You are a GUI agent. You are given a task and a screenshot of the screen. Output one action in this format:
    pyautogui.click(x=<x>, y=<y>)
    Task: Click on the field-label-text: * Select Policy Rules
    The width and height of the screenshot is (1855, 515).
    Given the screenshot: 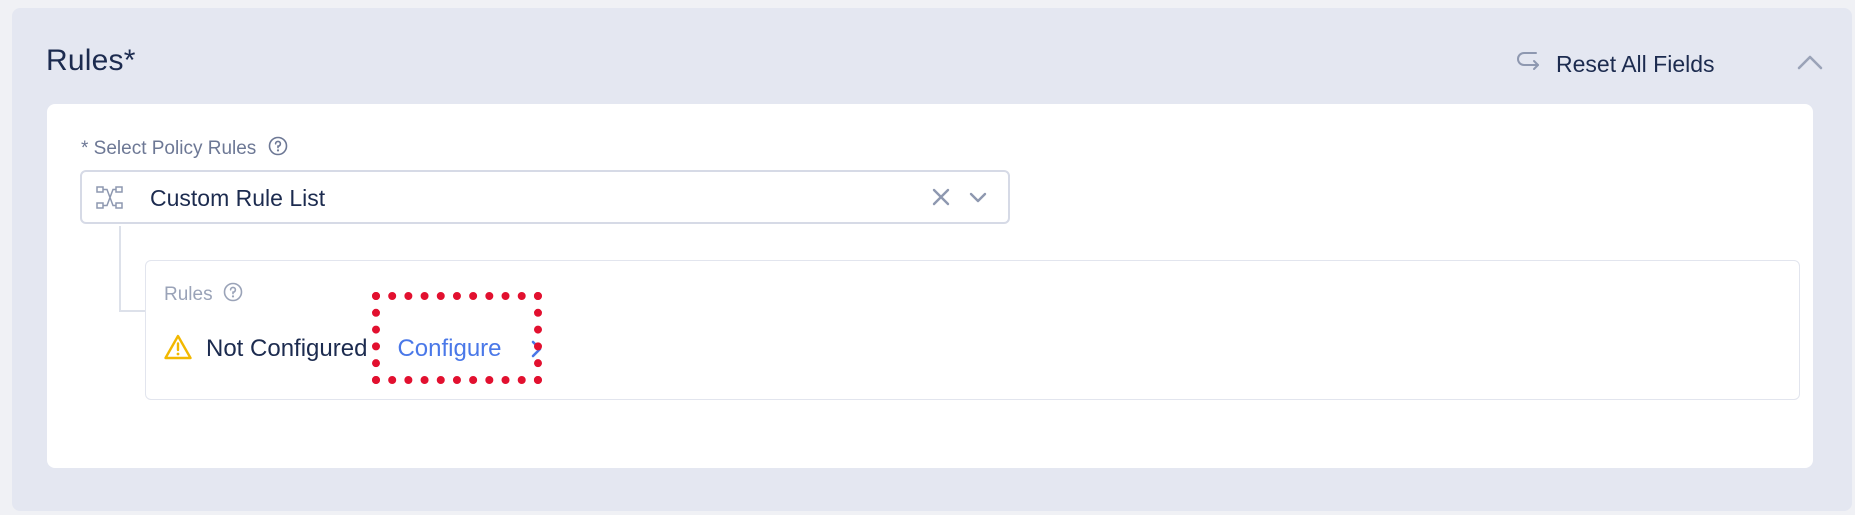 What is the action you would take?
    pyautogui.click(x=169, y=148)
    